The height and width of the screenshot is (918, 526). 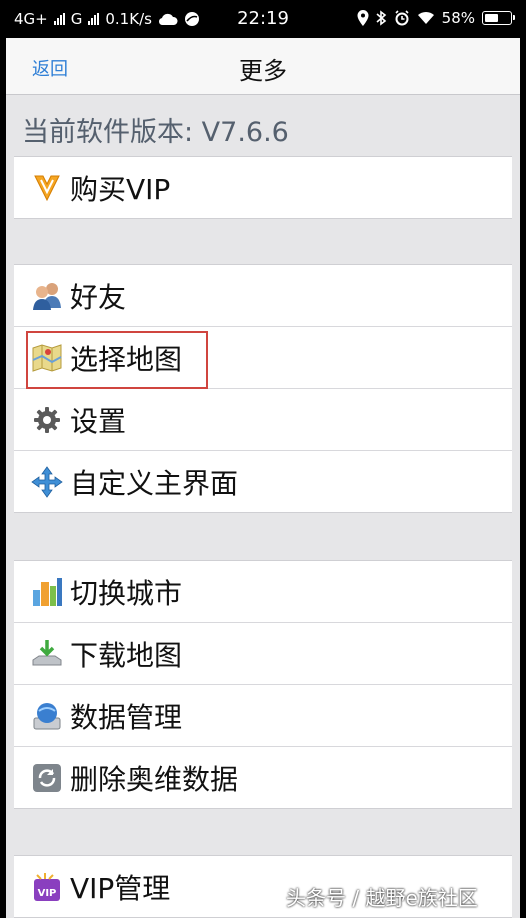 I want to click on nav-bar: 返回 更多, so click(x=263, y=66).